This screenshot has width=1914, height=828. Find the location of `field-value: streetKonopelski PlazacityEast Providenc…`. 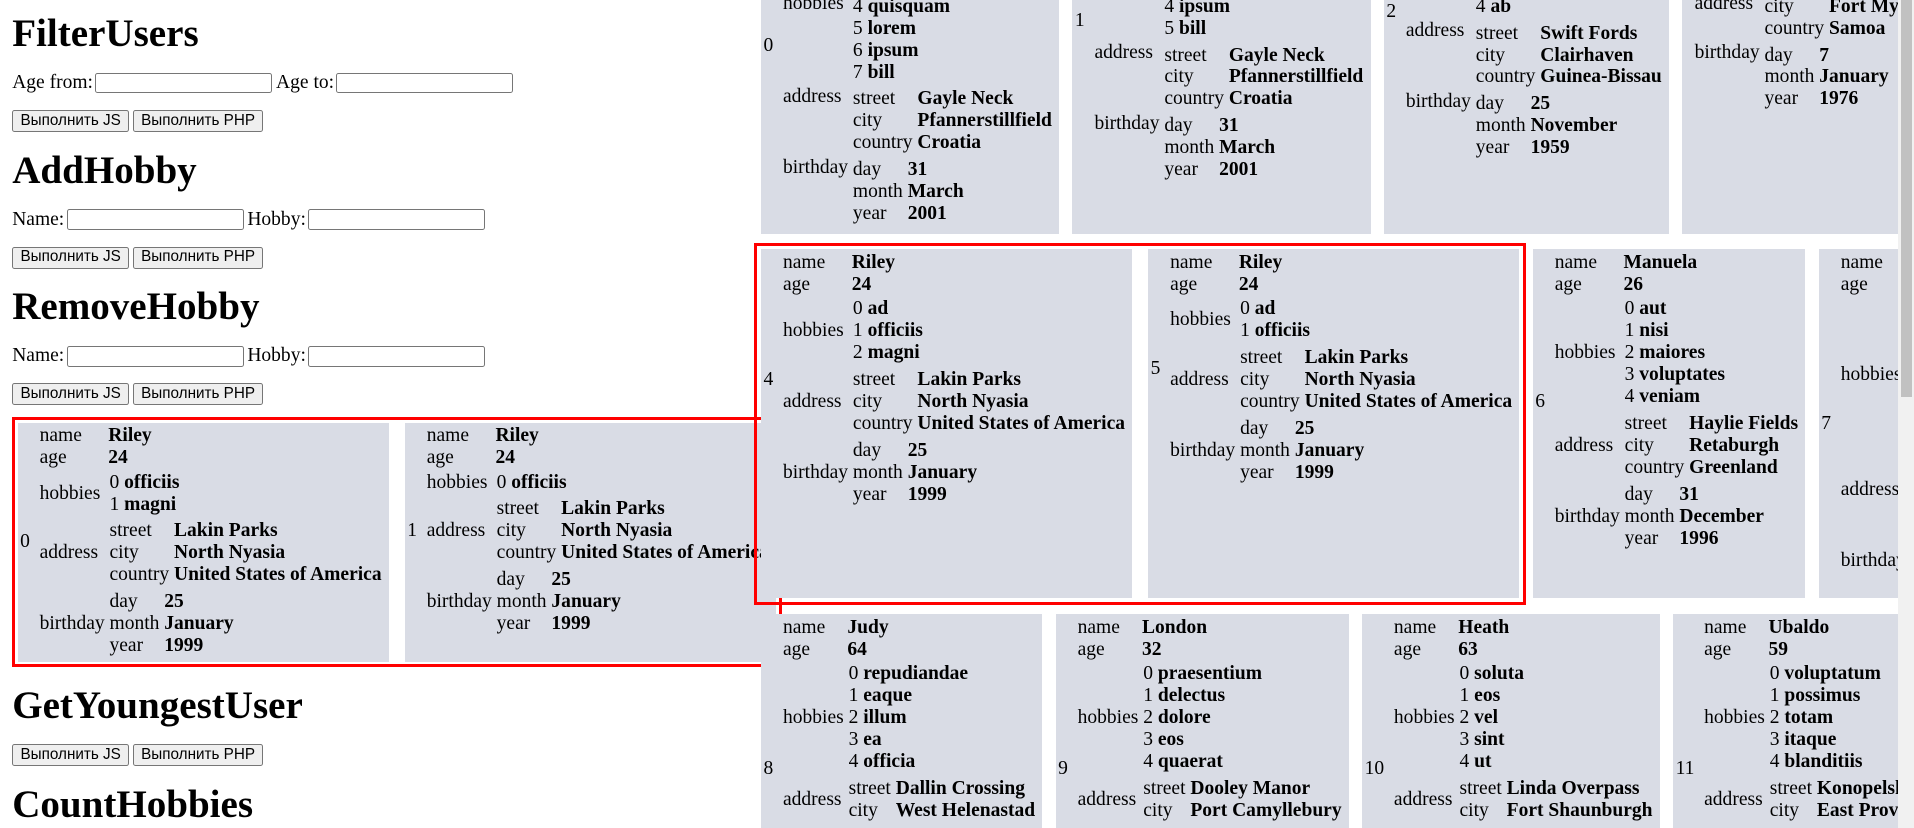

field-value: streetKonopelski PlazacityEast Providenc… is located at coordinates (1833, 799).